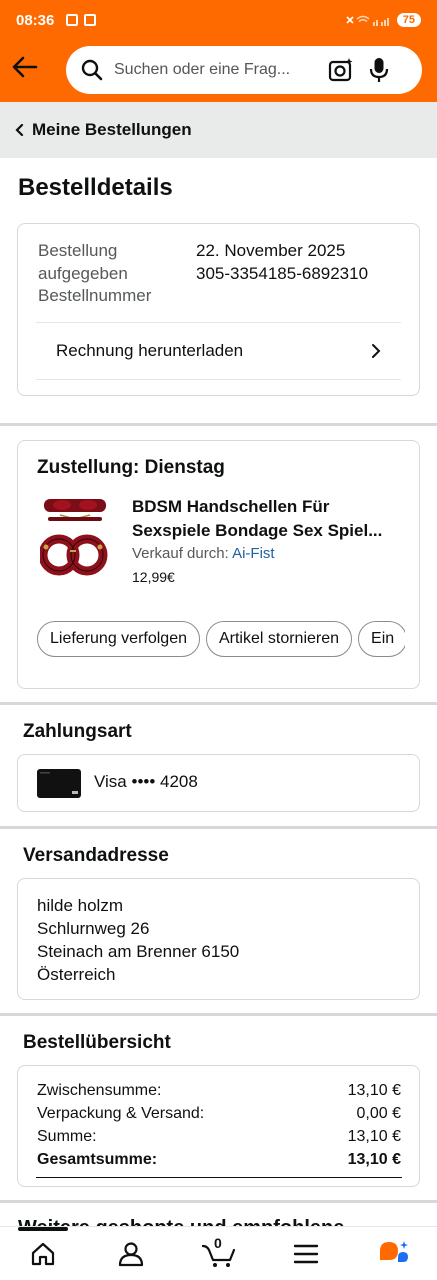 This screenshot has height=1280, width=437. I want to click on cancel-item-button: Artikel stornieren, so click(279, 639).